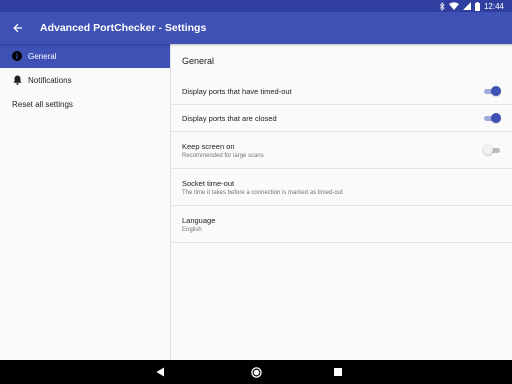  What do you see at coordinates (223, 155) in the screenshot?
I see `pref-summary: Recommended for large scans` at bounding box center [223, 155].